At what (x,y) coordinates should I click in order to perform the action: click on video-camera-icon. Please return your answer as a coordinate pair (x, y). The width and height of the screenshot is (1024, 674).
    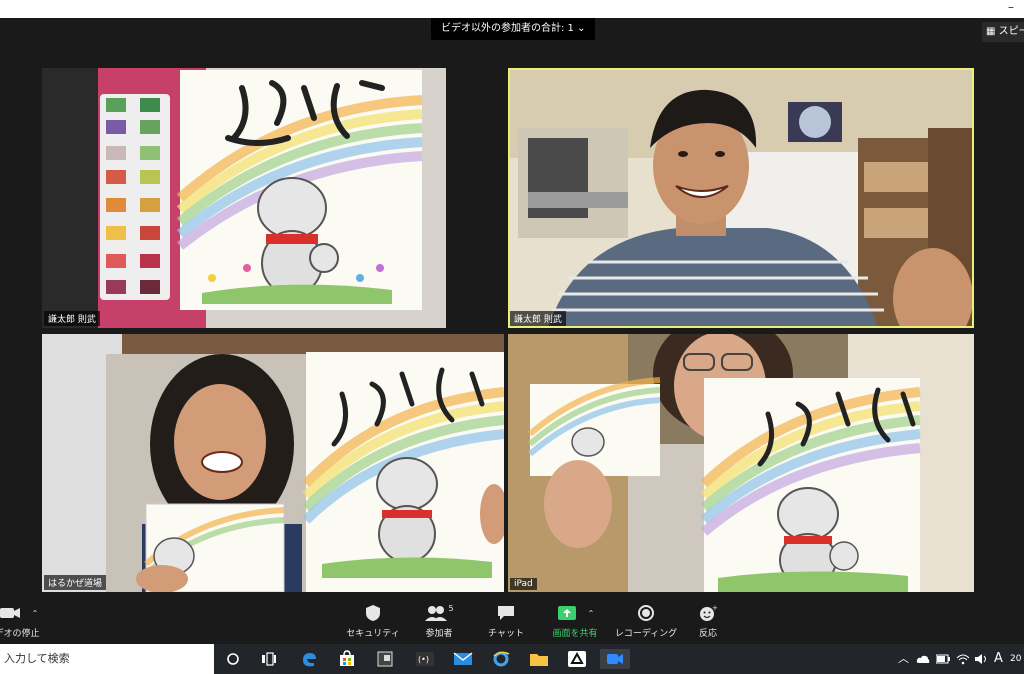
    Looking at the image, I should click on (10, 613).